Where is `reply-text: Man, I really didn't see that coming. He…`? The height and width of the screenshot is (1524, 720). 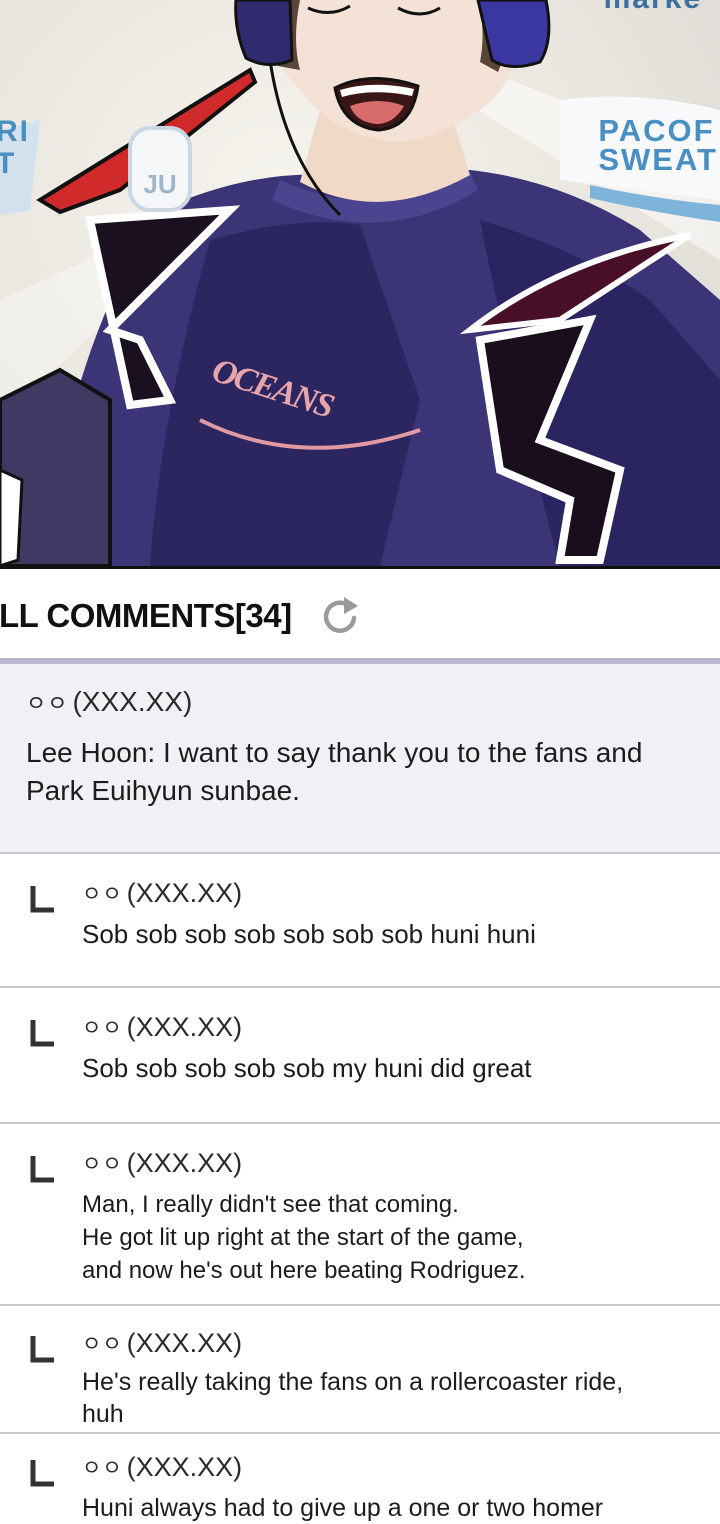 reply-text: Man, I really didn't see that coming. He… is located at coordinates (304, 1237).